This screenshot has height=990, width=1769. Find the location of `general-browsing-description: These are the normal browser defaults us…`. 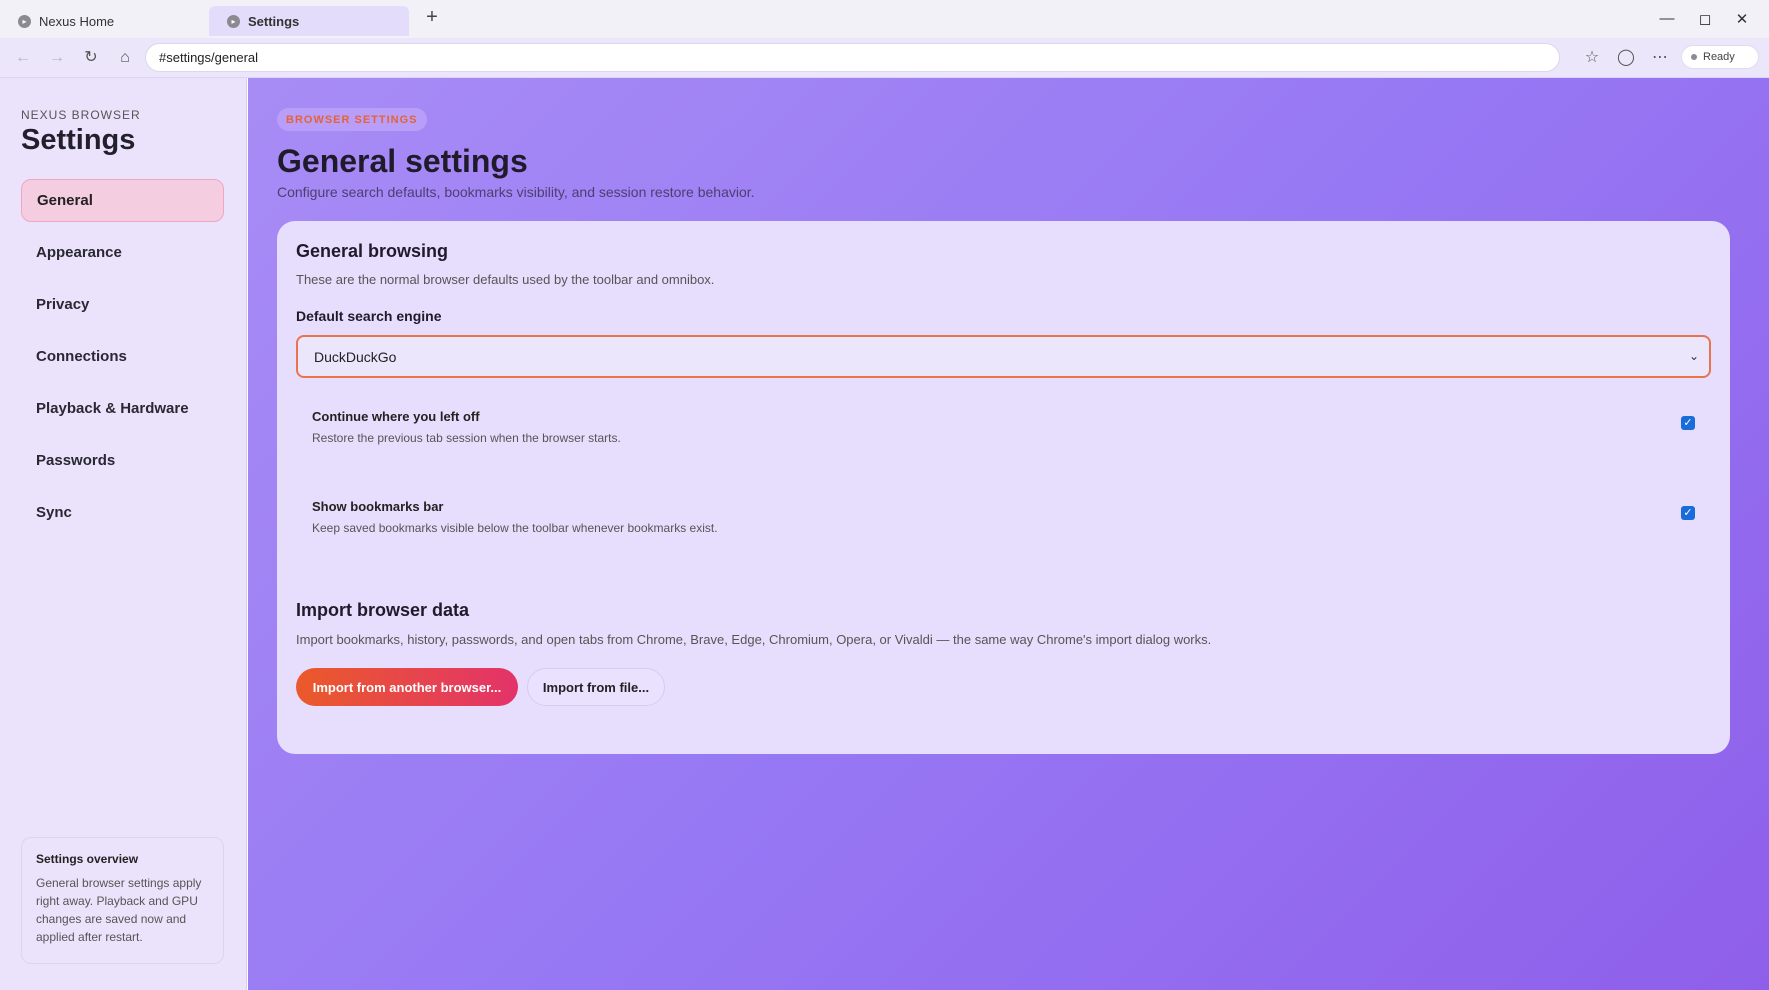

general-browsing-description: These are the normal browser defaults us… is located at coordinates (505, 279).